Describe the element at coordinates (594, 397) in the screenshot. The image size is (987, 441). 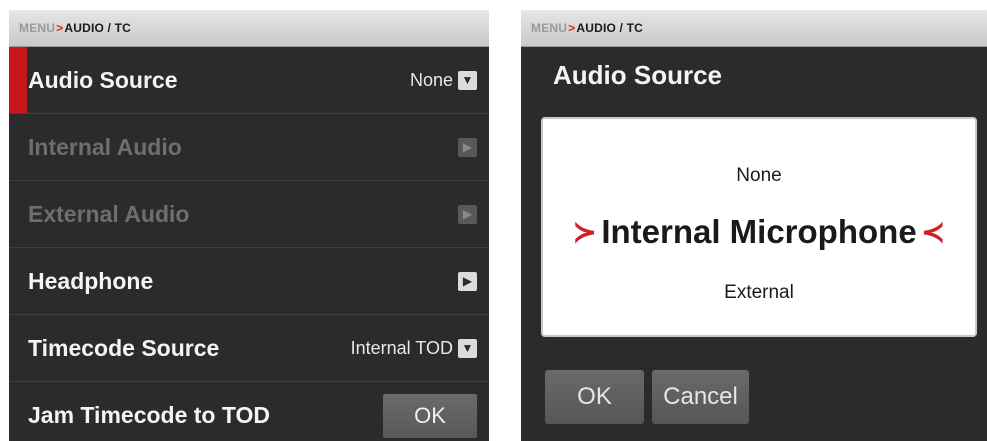
I see `ok-button: OK` at that location.